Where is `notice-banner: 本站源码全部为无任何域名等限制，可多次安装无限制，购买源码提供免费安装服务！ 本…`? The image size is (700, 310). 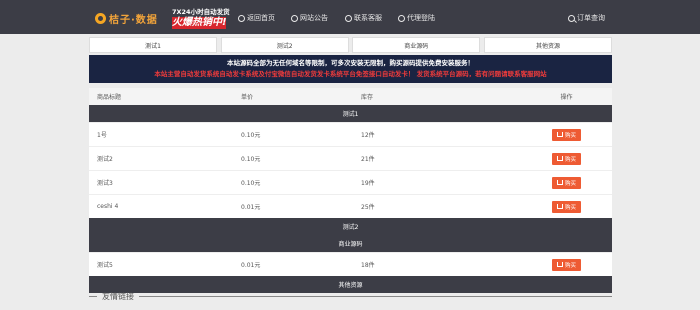
notice-banner: 本站源码全部为无任何域名等限制，可多次安装无限制，购买源码提供免费安装服务！ 本… is located at coordinates (350, 69).